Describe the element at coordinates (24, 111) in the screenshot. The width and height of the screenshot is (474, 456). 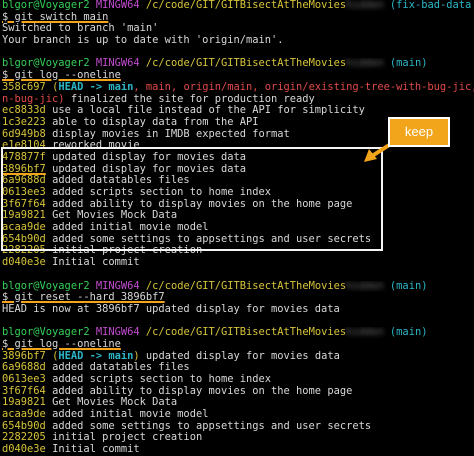
I see `commit-hash: ec8833d` at that location.